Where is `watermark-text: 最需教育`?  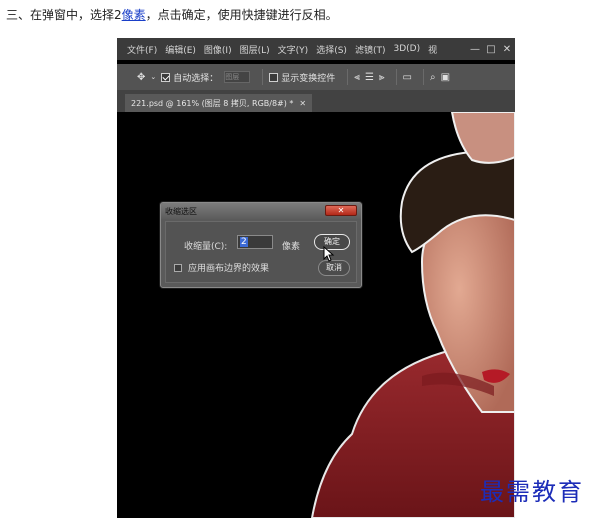 watermark-text: 最需教育 is located at coordinates (532, 492).